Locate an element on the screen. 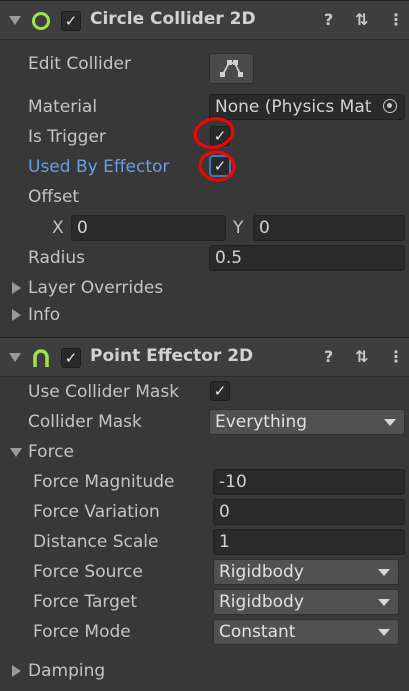 The width and height of the screenshot is (409, 691). force-target-label: Force Target is located at coordinates (85, 602).